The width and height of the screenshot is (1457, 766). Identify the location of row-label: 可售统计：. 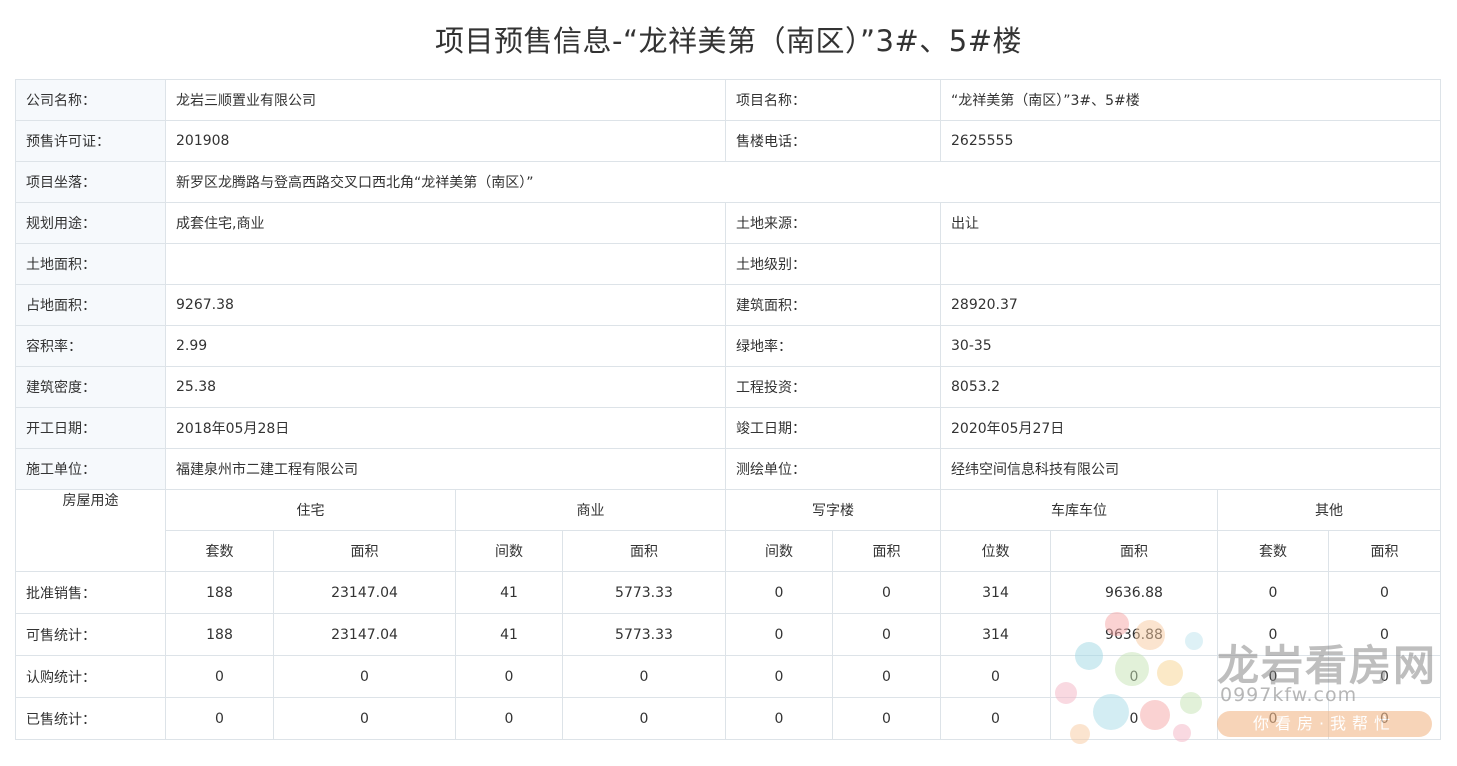
(90, 634).